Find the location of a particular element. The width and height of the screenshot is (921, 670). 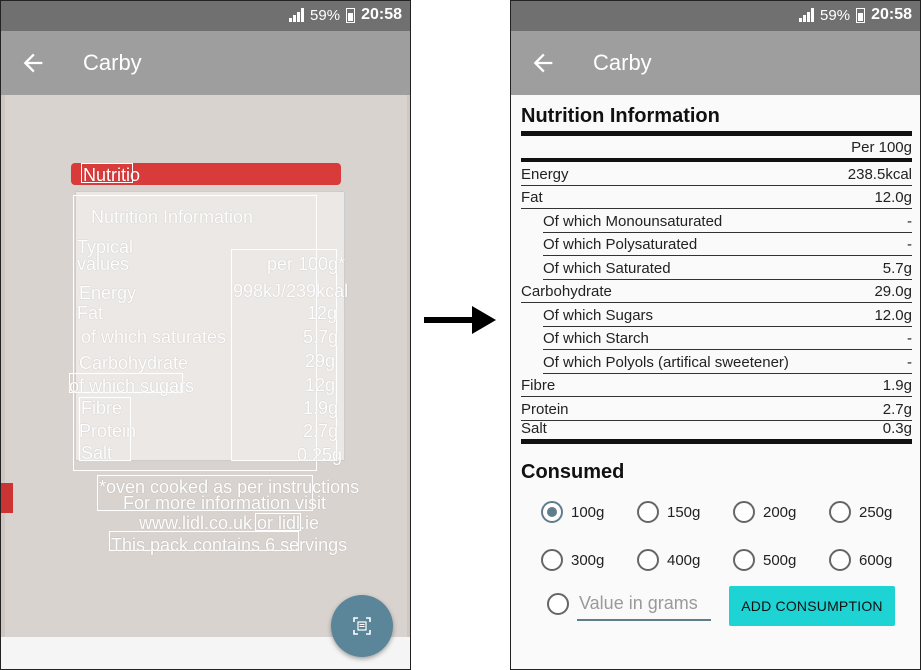

nutrition-row: Of which Polysaturated - is located at coordinates (727, 244).